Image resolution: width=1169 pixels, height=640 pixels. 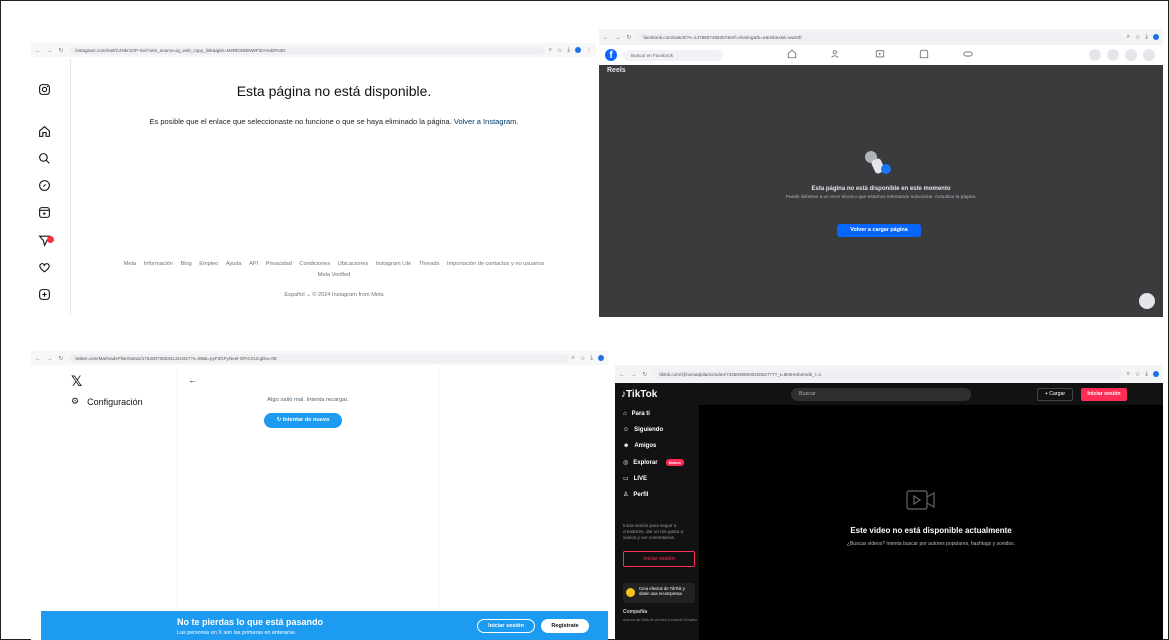 What do you see at coordinates (495, 264) in the screenshot?
I see `footer-link: Importación de contactos y no usuarios` at bounding box center [495, 264].